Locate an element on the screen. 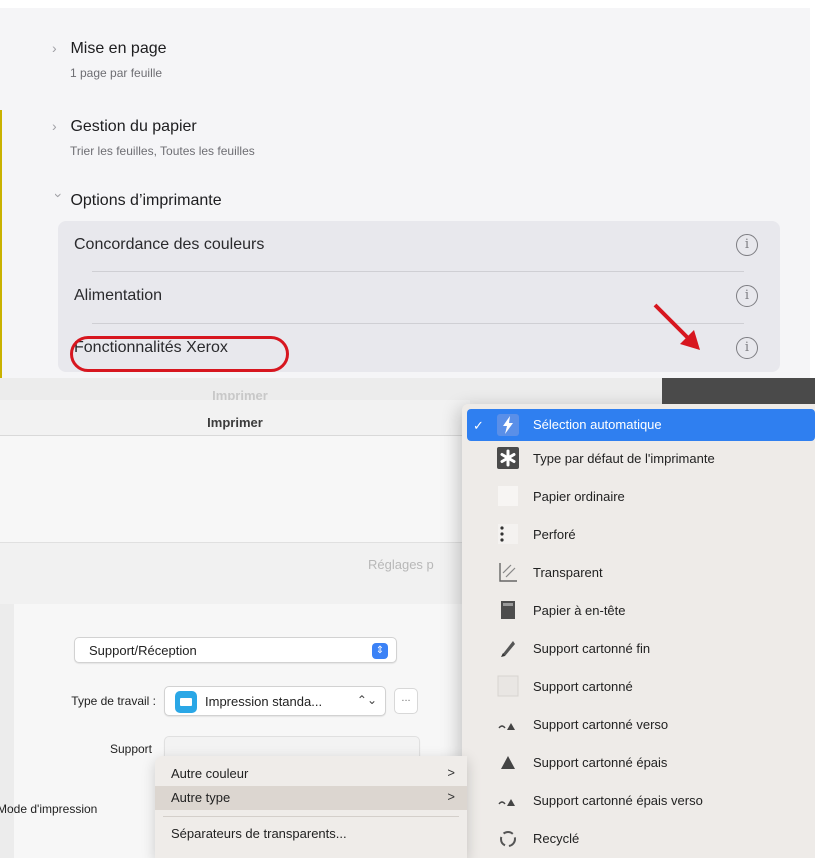 The image size is (815, 858). menu-item-auto-select: ✓ Sélection automatique is located at coordinates (641, 425).